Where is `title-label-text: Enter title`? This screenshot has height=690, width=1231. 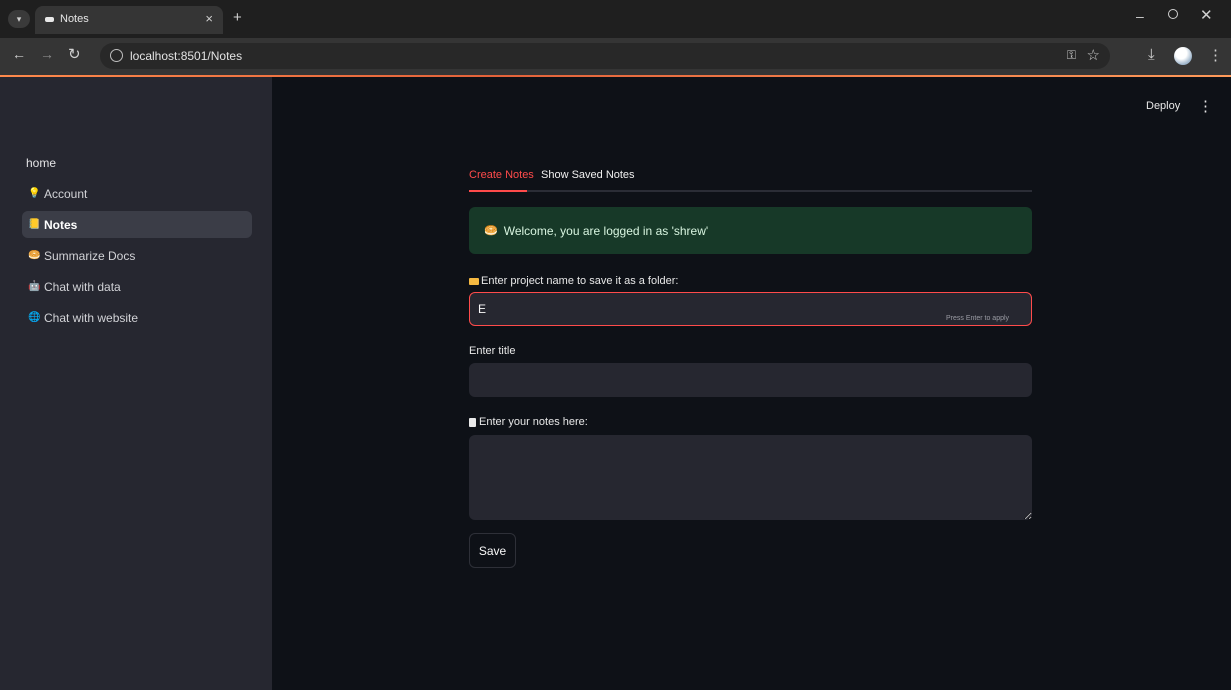 title-label-text: Enter title is located at coordinates (492, 351).